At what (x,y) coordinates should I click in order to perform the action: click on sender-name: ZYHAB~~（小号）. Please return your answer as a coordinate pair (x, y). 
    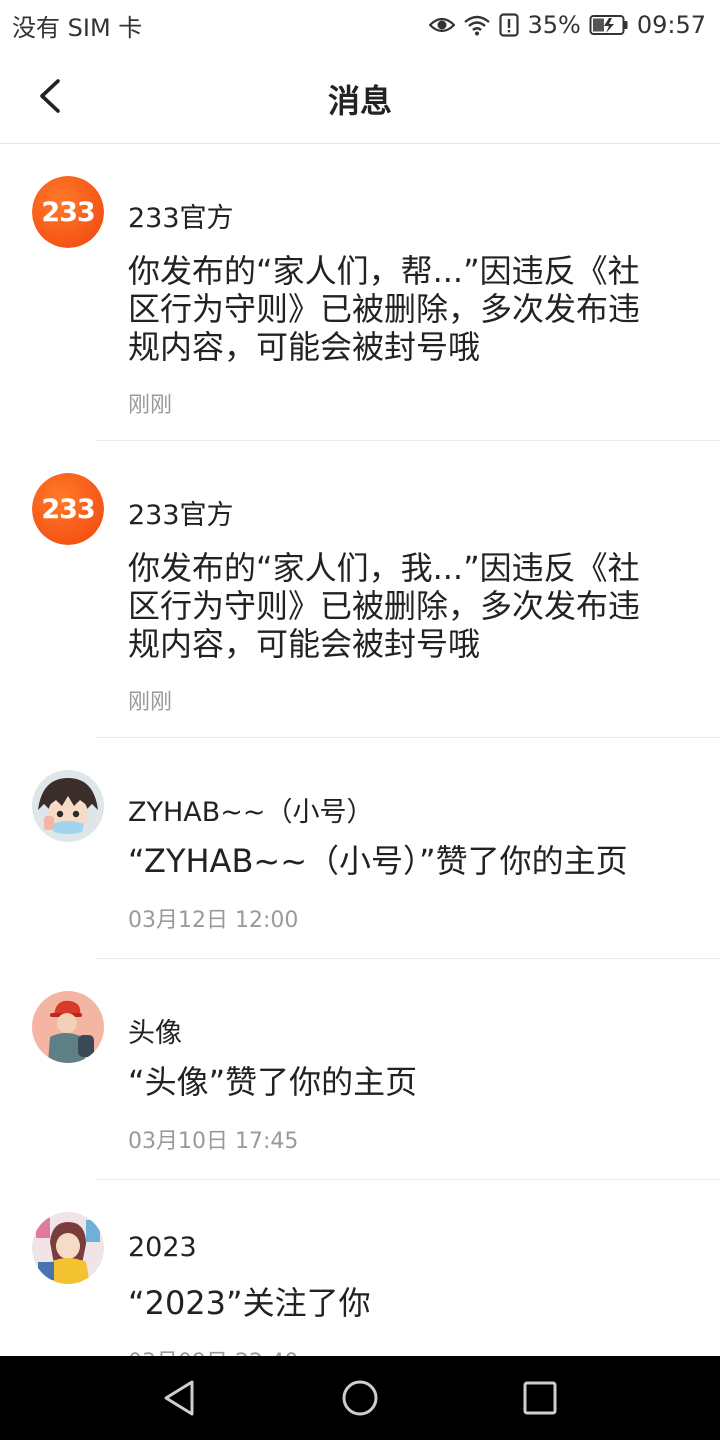
    Looking at the image, I should click on (251, 812).